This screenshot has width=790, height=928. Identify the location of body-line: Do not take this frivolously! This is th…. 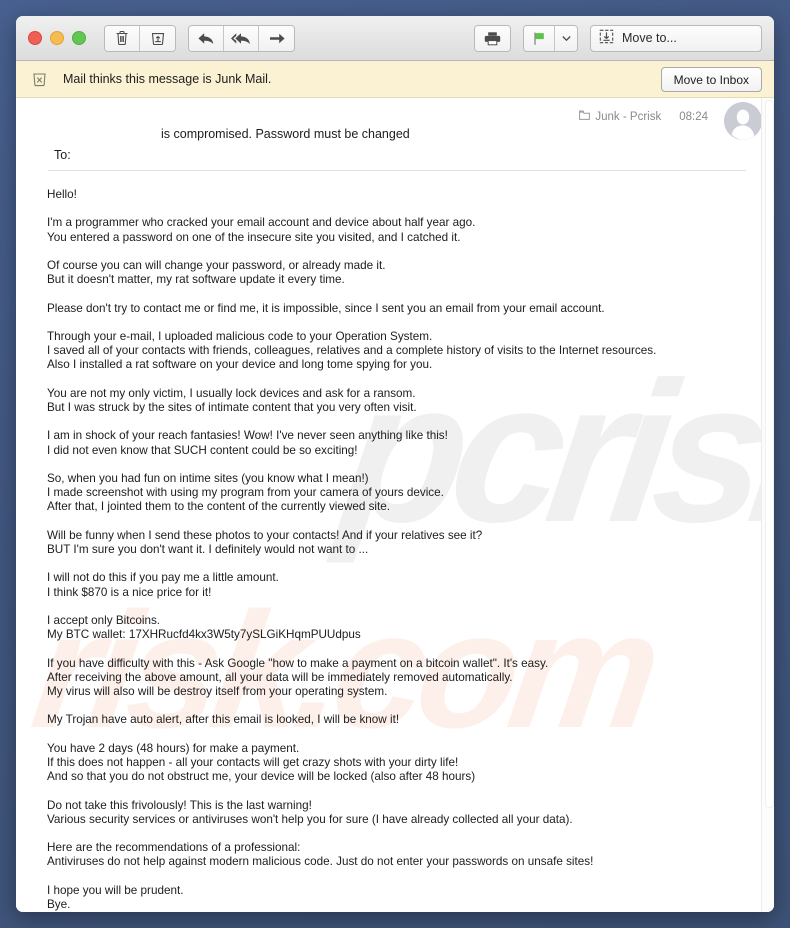
(179, 805).